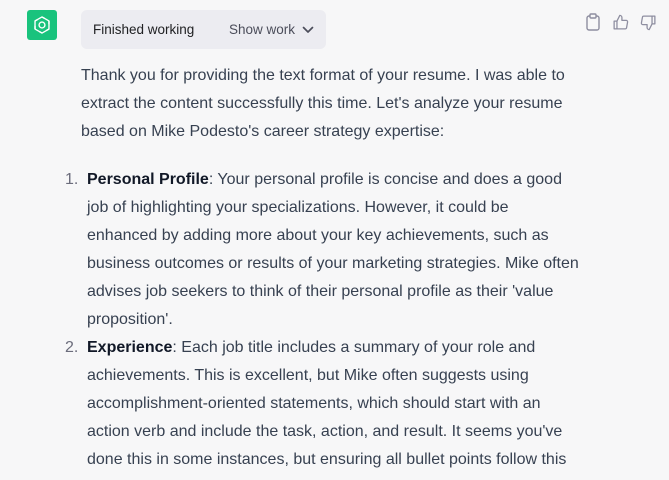  Describe the element at coordinates (144, 29) in the screenshot. I see `work-status-label: Finished working` at that location.